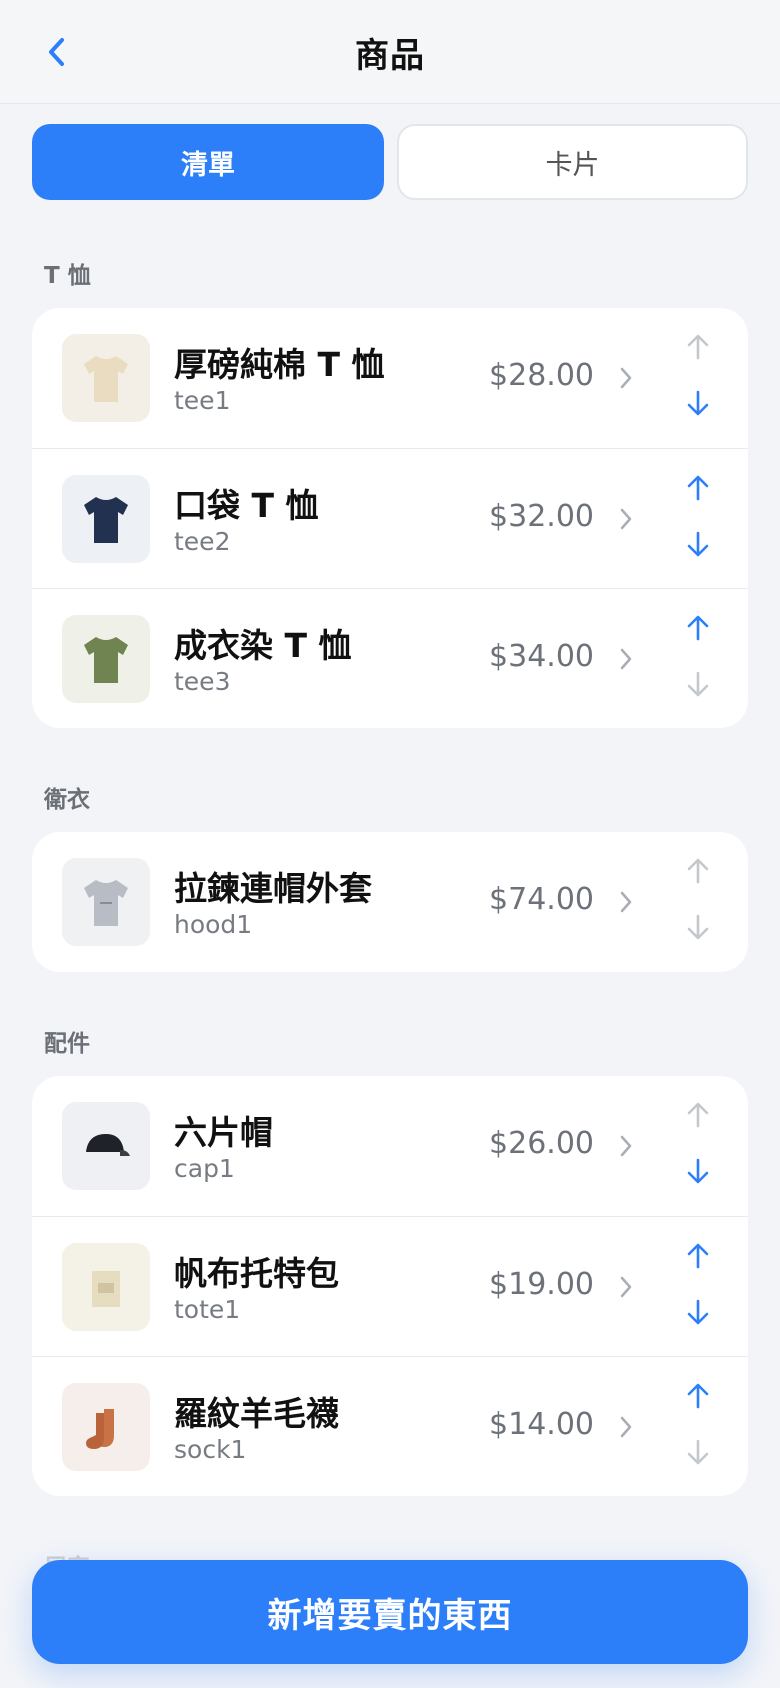 The height and width of the screenshot is (1688, 780). Describe the element at coordinates (263, 645) in the screenshot. I see `product-name: 成衣染 T 恤` at that location.